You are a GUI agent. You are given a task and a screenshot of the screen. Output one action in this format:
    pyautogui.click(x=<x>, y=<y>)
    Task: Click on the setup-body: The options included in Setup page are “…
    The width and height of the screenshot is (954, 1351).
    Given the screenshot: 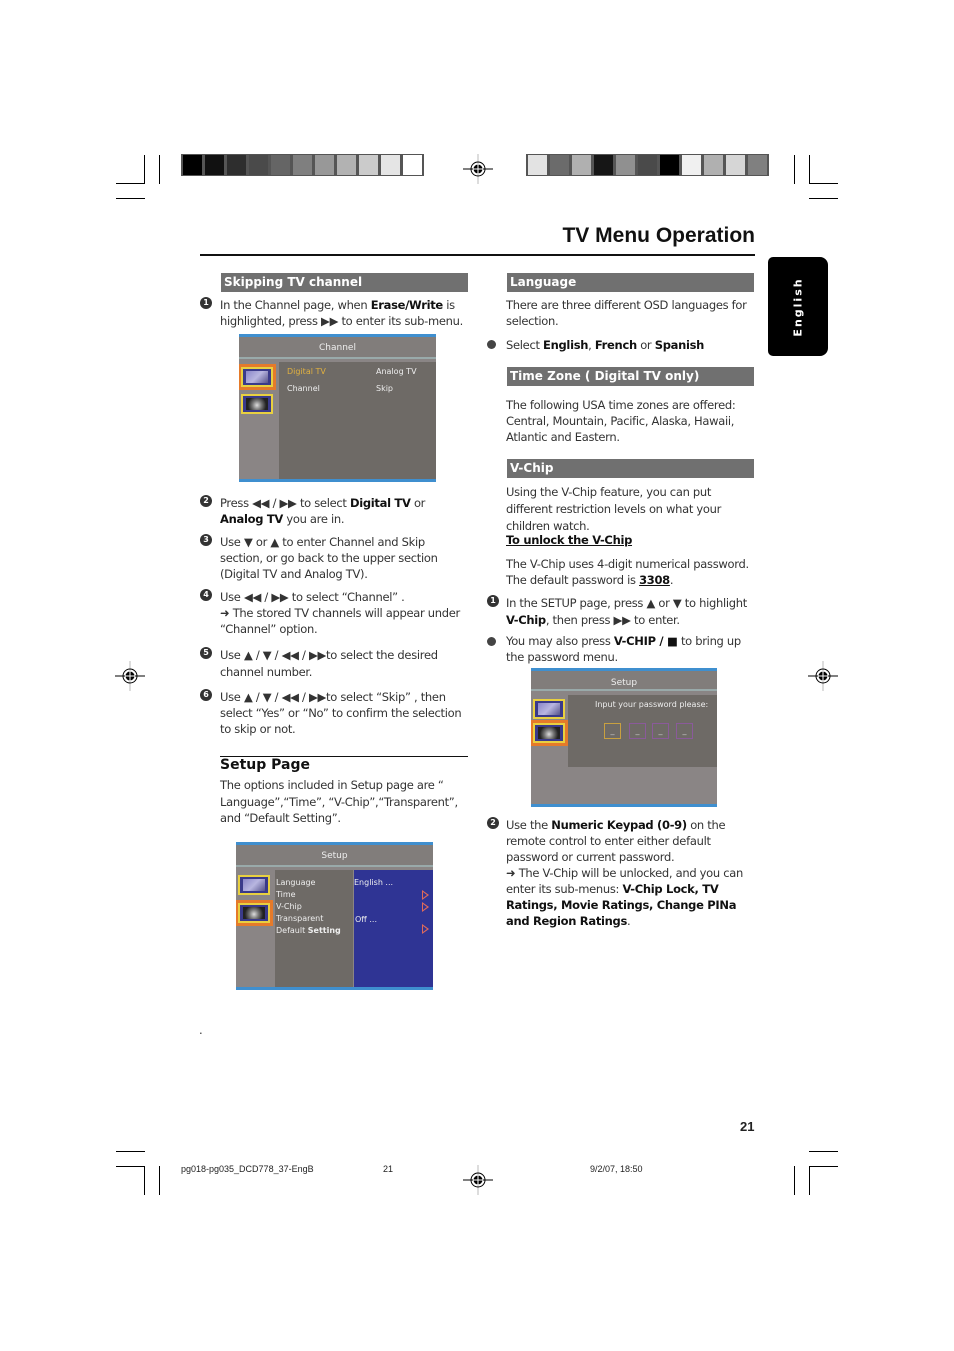 What is the action you would take?
    pyautogui.click(x=339, y=801)
    